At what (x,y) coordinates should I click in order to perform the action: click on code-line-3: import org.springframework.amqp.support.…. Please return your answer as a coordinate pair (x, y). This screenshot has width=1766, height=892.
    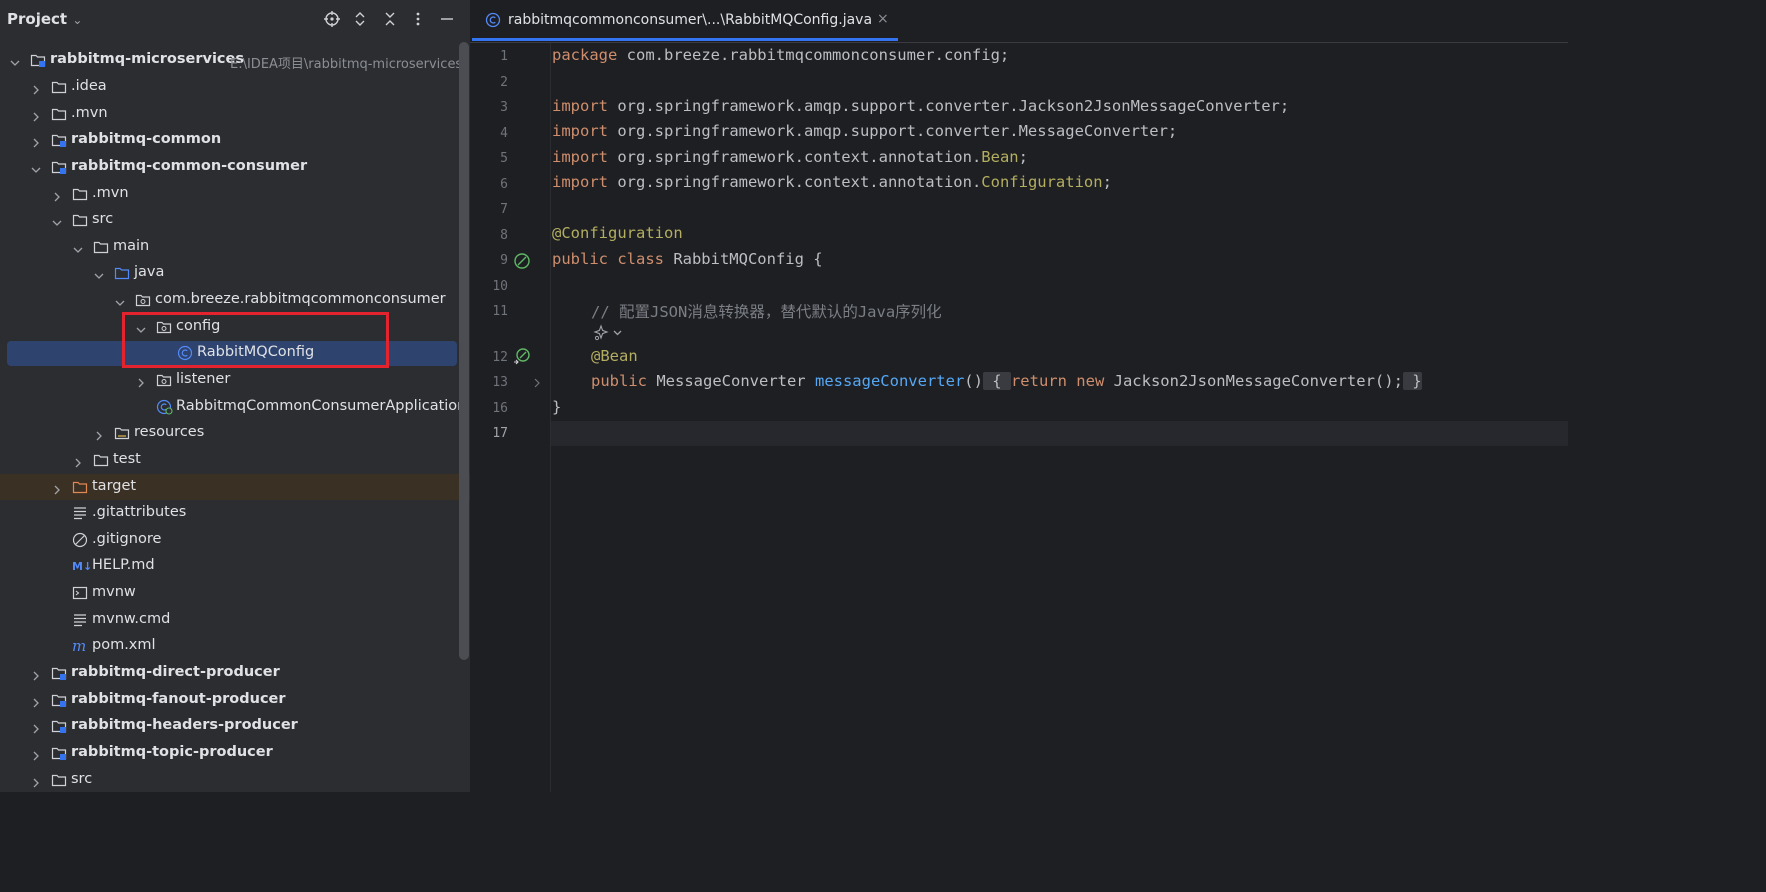
    Looking at the image, I should click on (920, 106).